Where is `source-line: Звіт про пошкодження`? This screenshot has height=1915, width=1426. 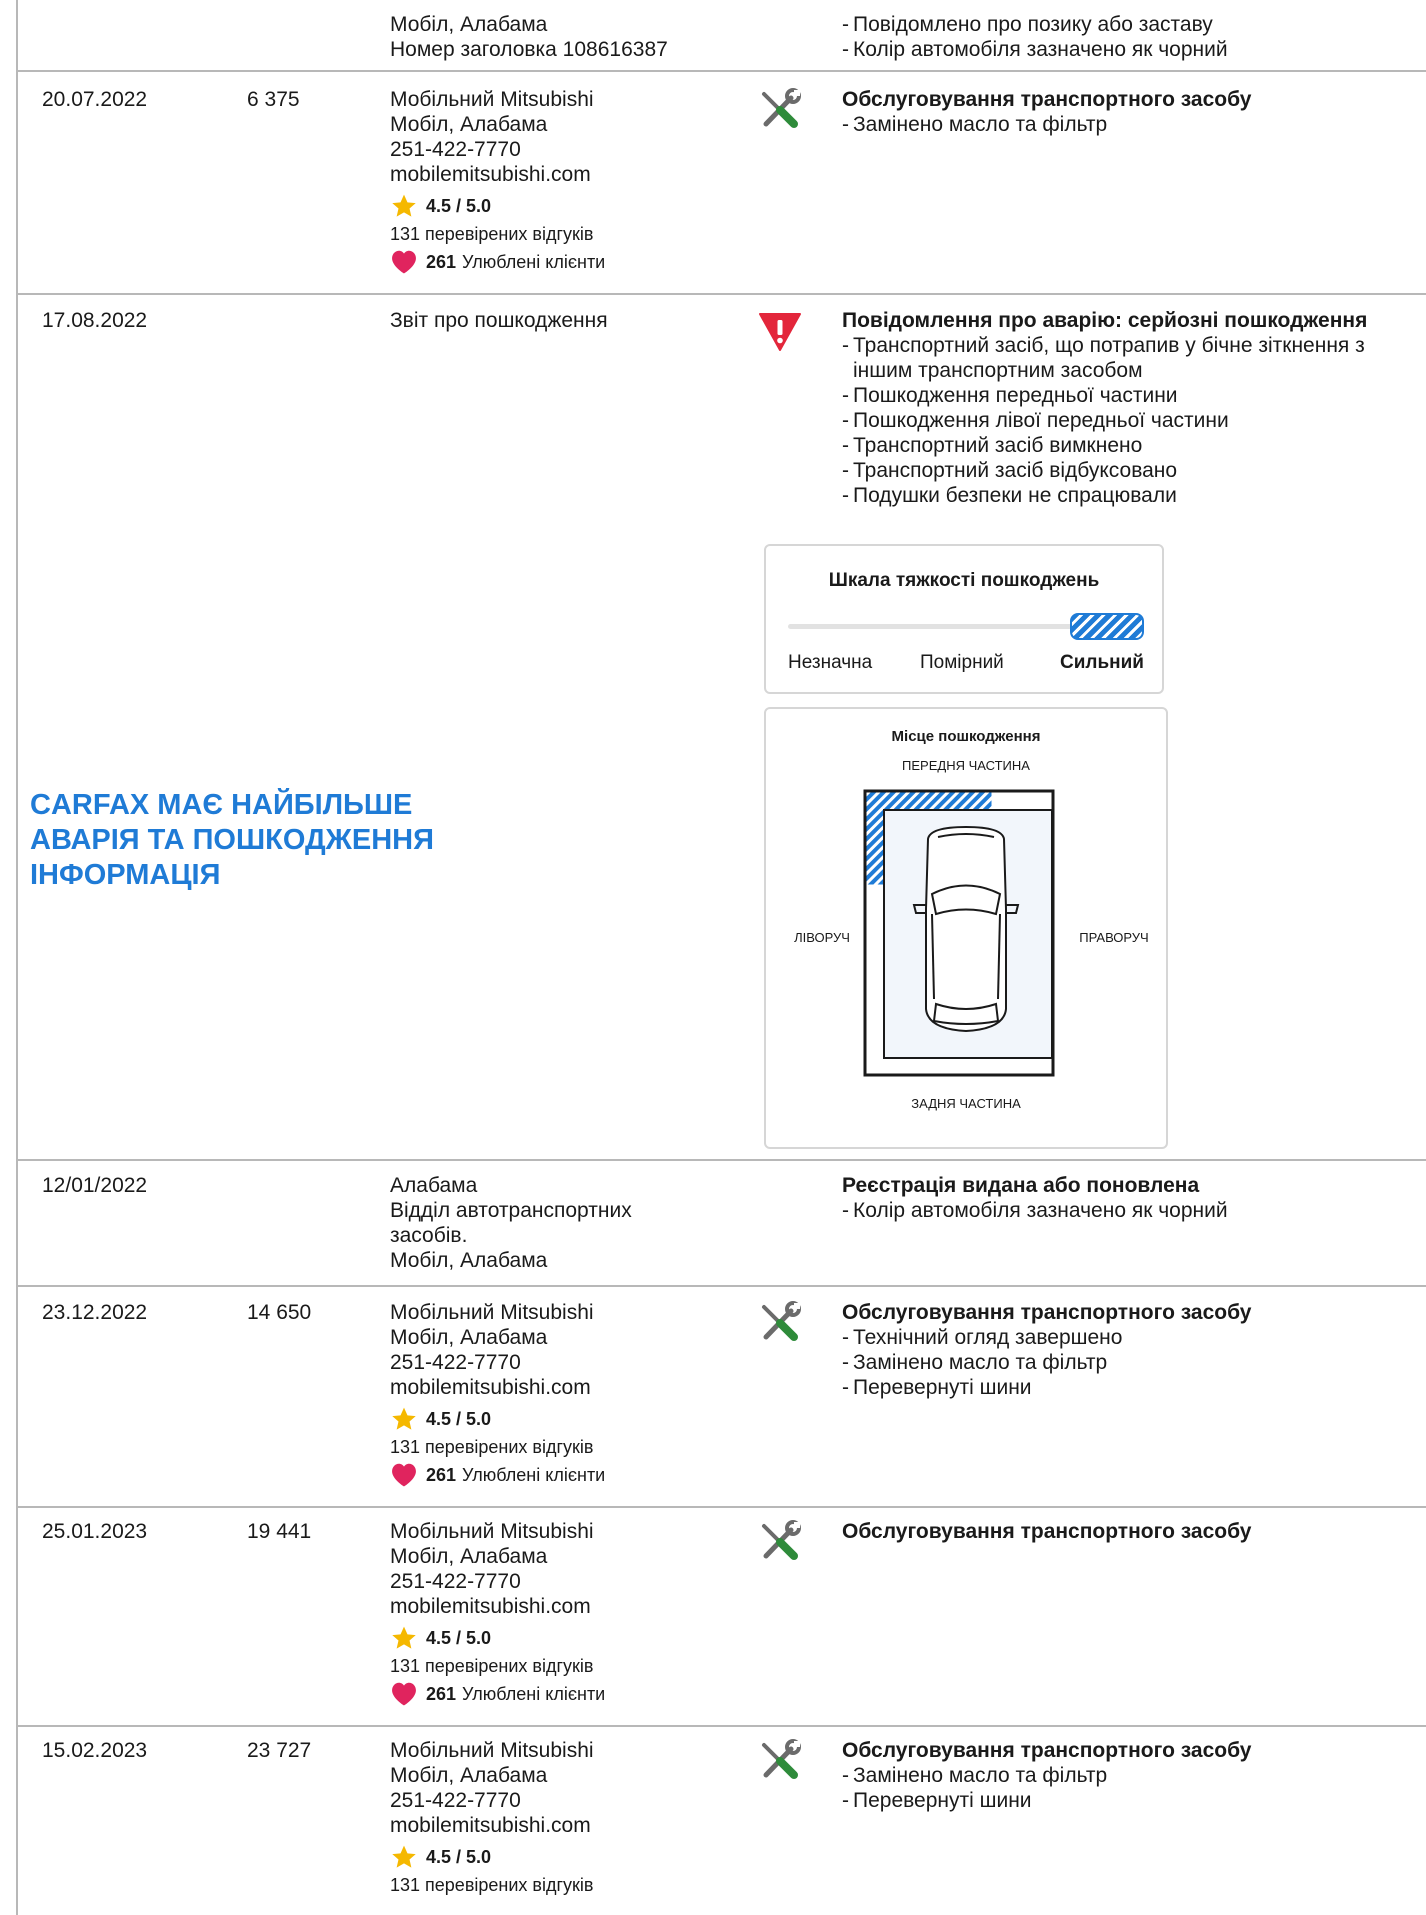 source-line: Звіт про пошкодження is located at coordinates (499, 320).